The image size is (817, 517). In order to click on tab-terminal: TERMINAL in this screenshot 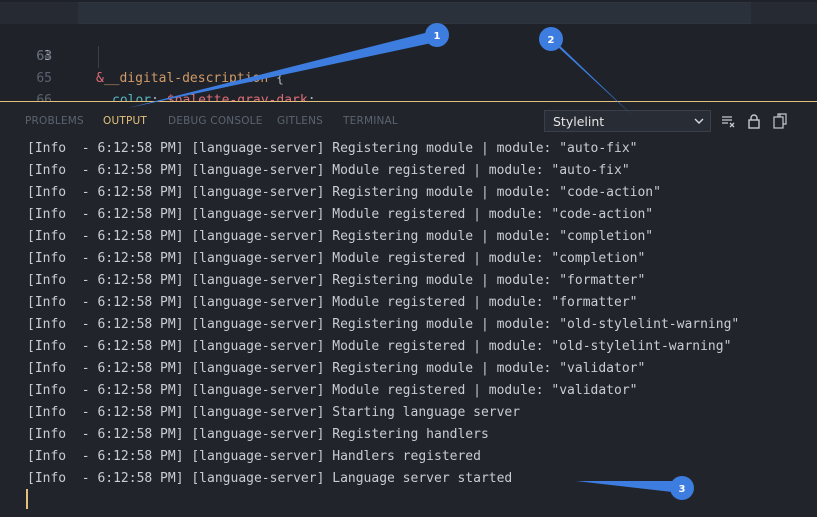, I will do `click(370, 121)`.